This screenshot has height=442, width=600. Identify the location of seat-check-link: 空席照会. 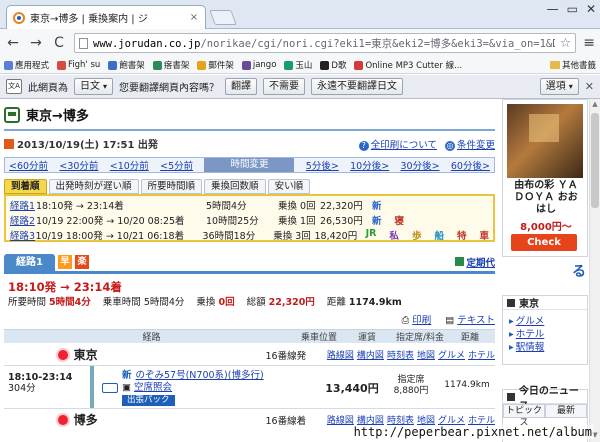
(153, 387).